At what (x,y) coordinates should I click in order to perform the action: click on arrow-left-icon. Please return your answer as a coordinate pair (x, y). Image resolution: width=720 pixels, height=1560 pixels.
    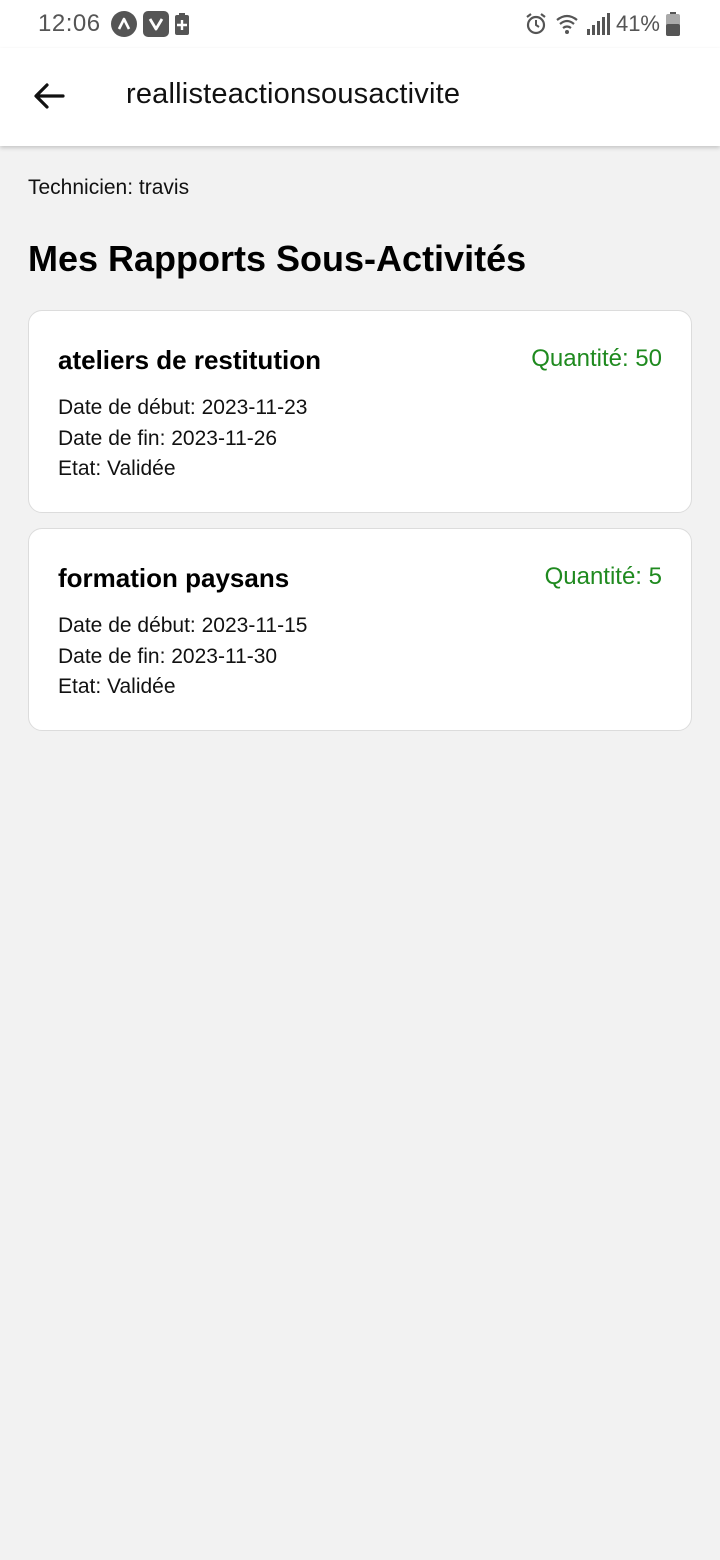
    Looking at the image, I should click on (49, 96).